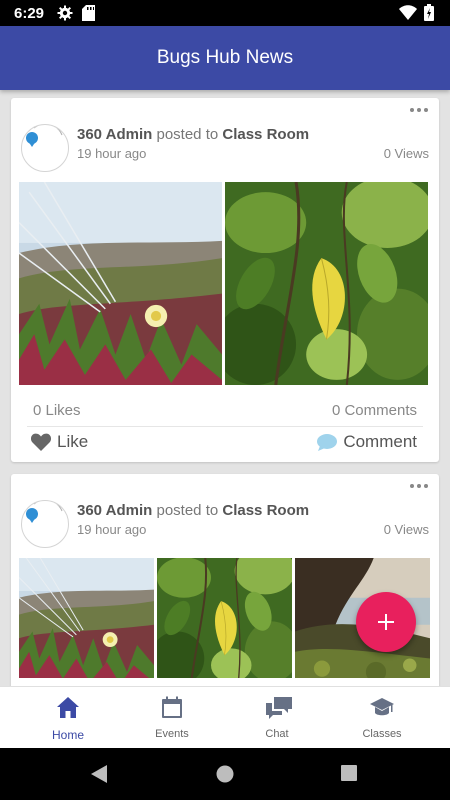 This screenshot has width=450, height=800. Describe the element at coordinates (57, 410) in the screenshot. I see `likes-count: 0 Likes` at that location.